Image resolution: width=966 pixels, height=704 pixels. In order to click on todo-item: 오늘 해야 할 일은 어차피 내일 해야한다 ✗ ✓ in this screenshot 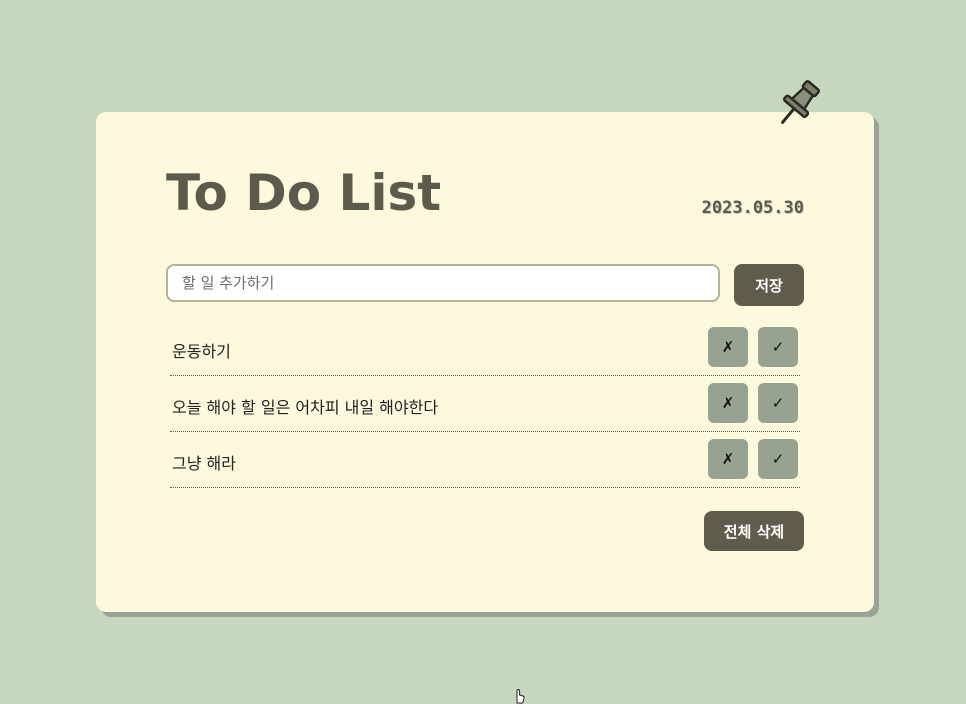, I will do `click(485, 404)`.